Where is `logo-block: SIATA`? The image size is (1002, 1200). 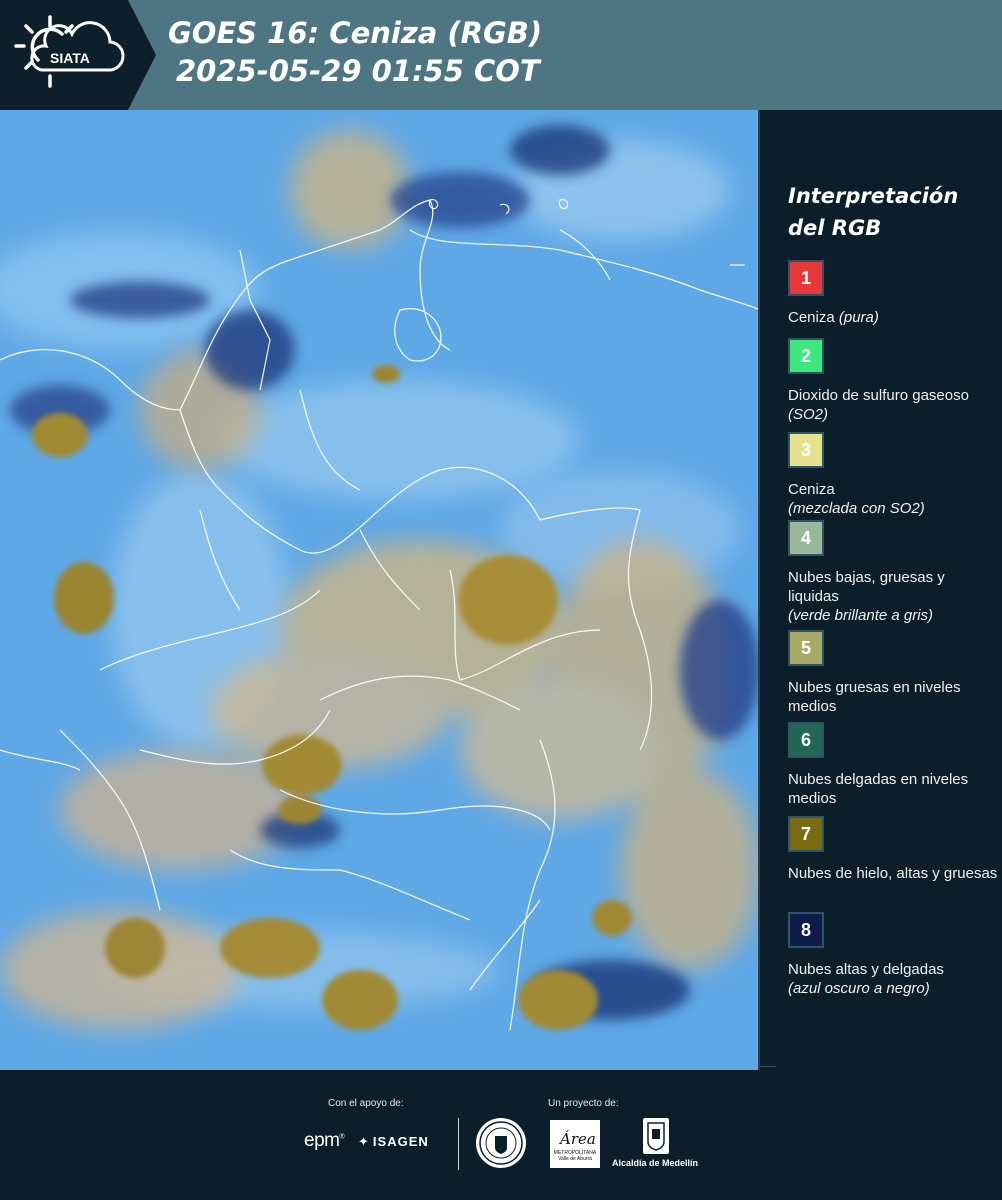
logo-block: SIATA is located at coordinates (64, 55).